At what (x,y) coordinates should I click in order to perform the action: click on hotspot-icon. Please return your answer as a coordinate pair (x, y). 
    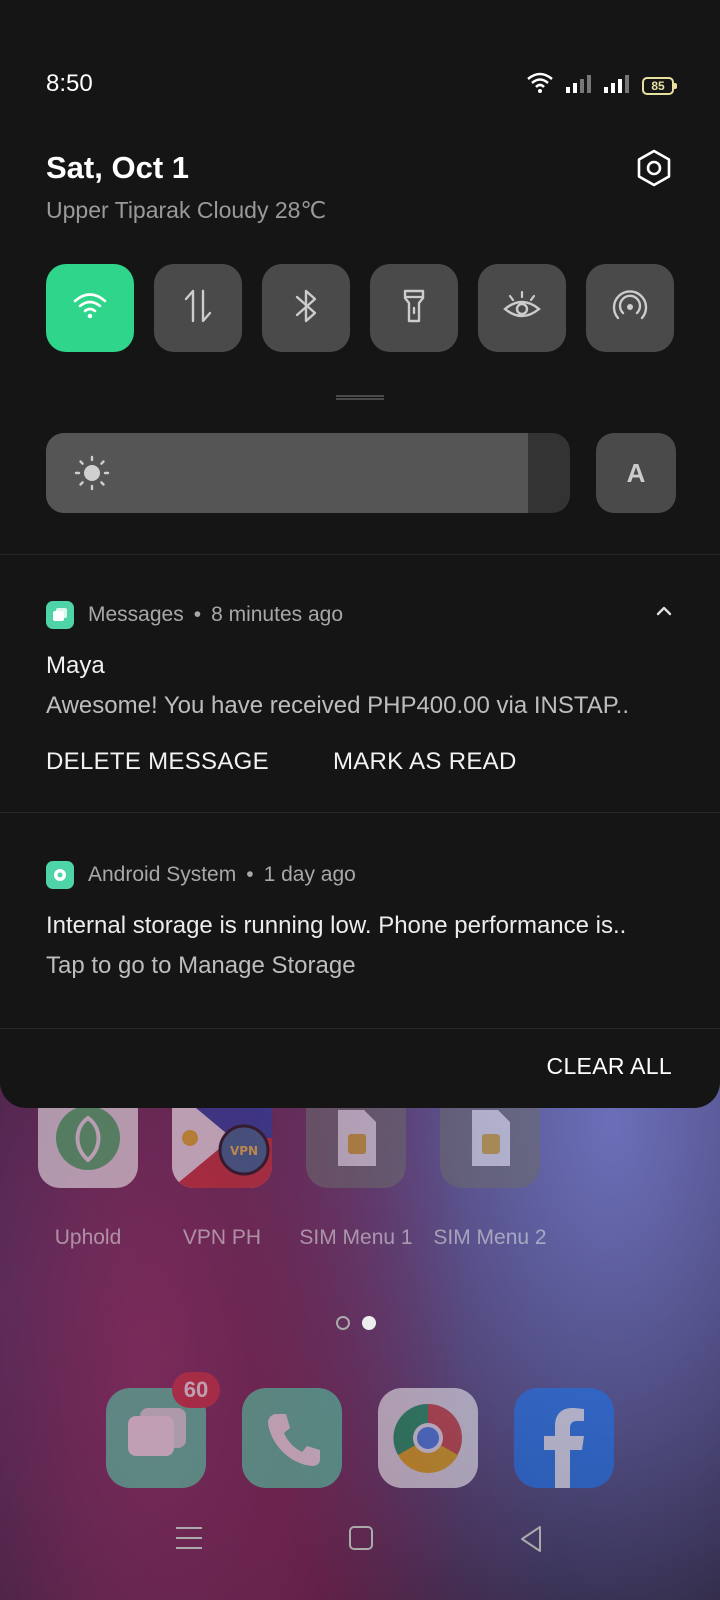
    Looking at the image, I should click on (630, 308).